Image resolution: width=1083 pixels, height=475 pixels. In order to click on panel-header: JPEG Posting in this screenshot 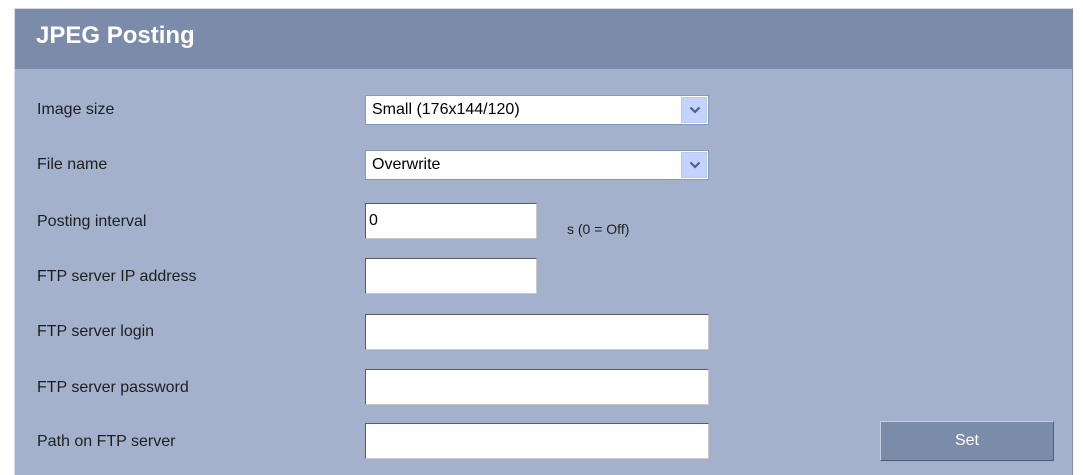, I will do `click(543, 39)`.